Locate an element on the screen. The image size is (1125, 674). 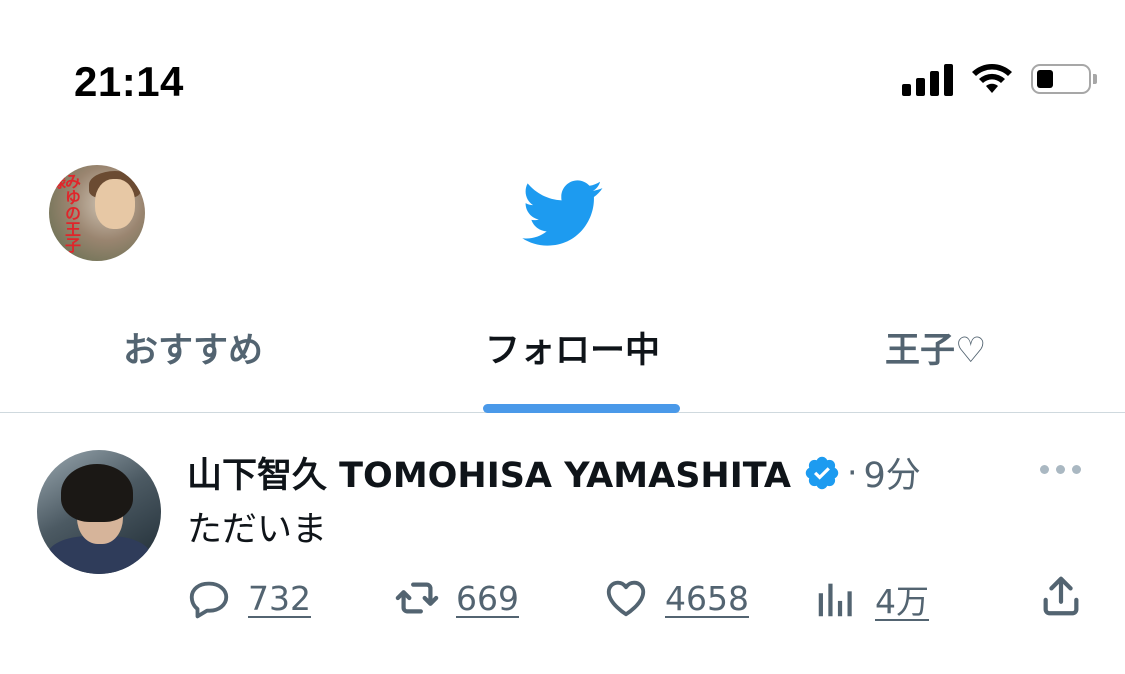
views-chart-icon is located at coordinates (835, 600).